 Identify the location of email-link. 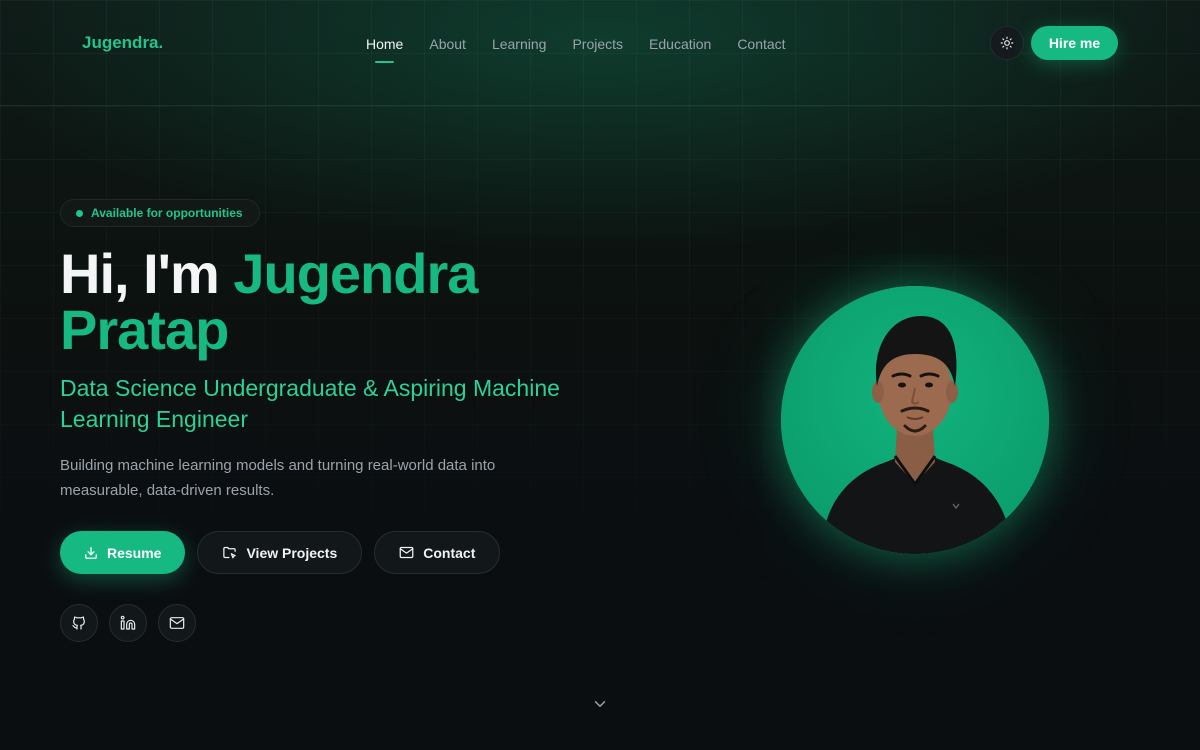
(177, 623).